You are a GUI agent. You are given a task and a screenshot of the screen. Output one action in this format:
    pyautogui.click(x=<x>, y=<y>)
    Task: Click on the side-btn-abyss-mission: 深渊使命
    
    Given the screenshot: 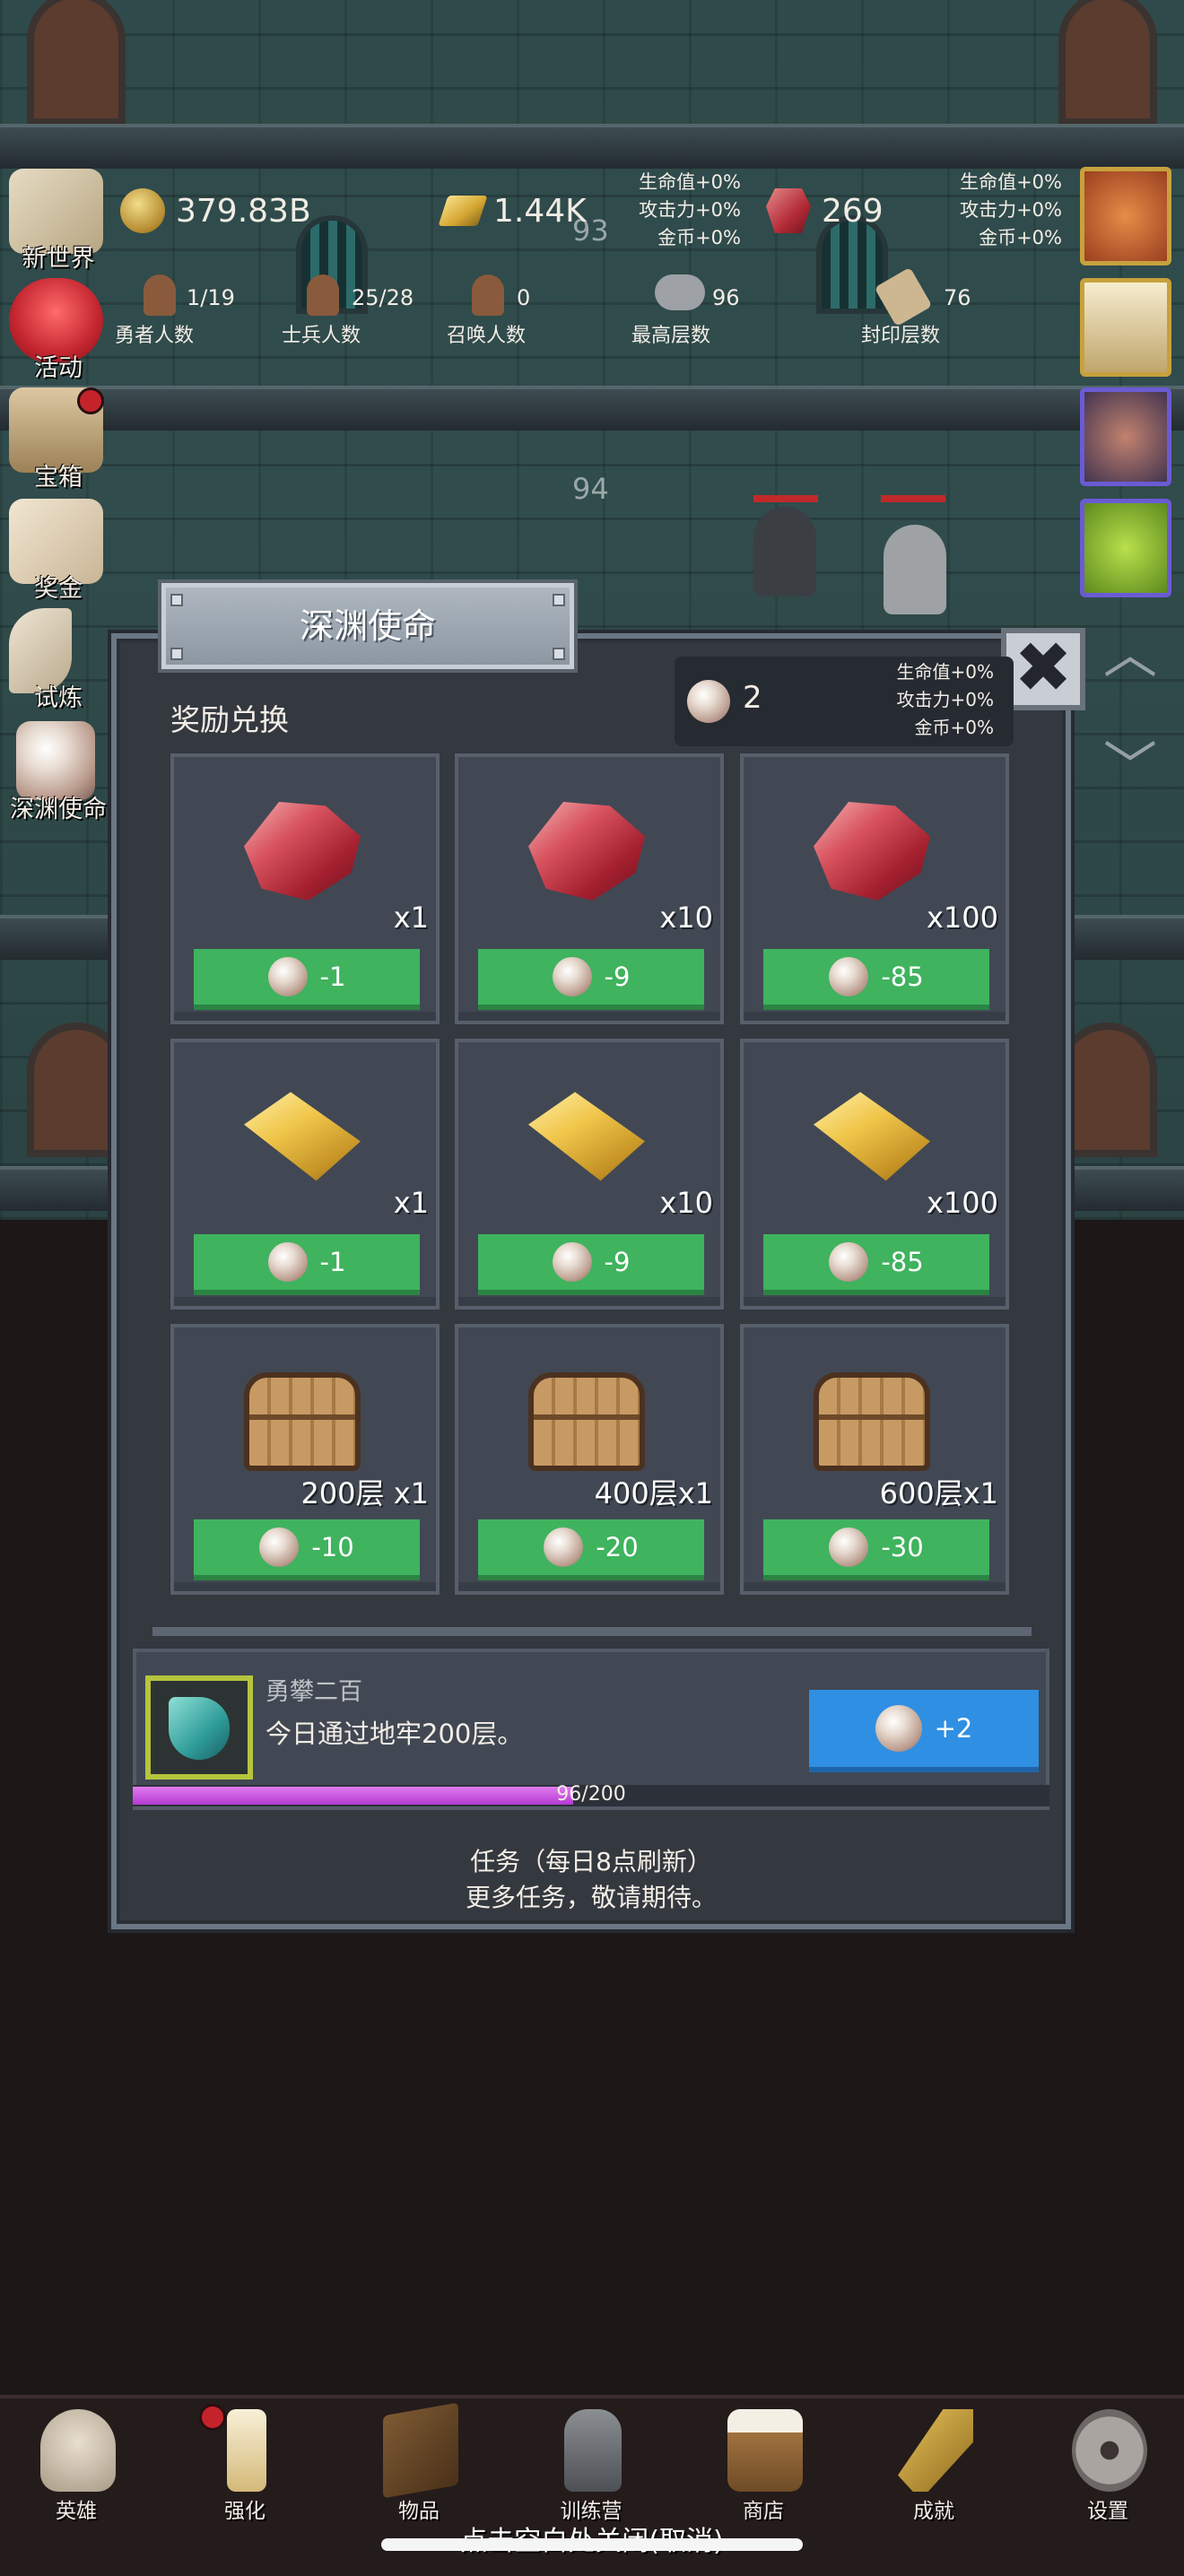 What is the action you would take?
    pyautogui.click(x=58, y=773)
    